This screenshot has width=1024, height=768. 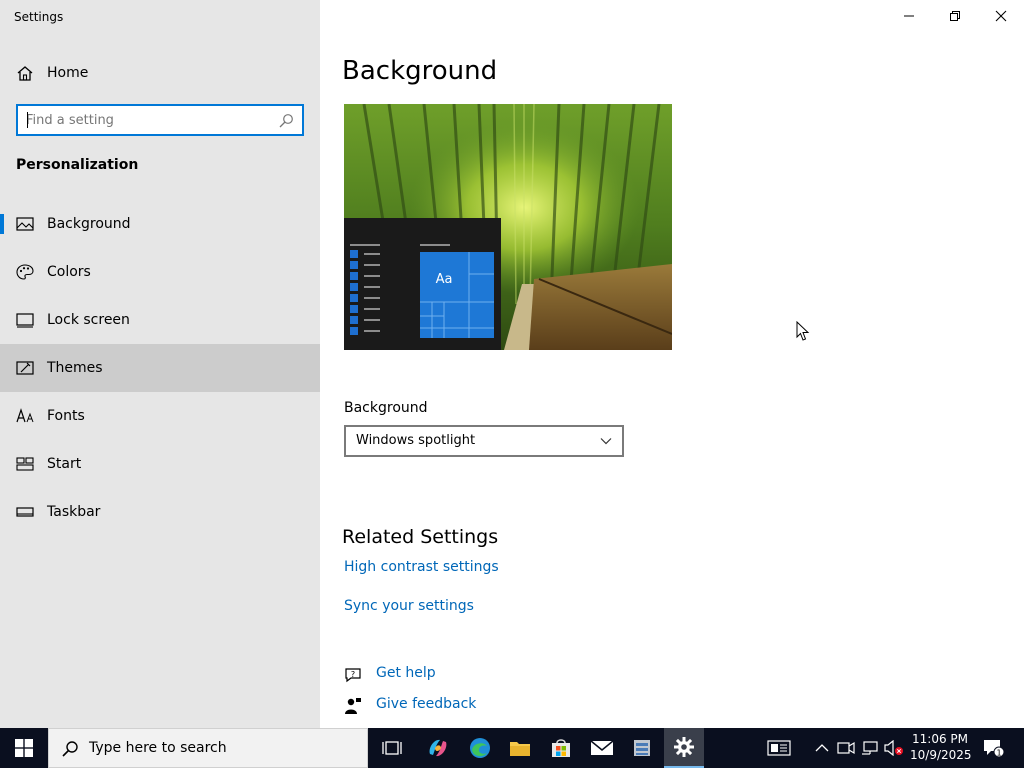 What do you see at coordinates (941, 755) in the screenshot?
I see `clock-date: 10/9/2025` at bounding box center [941, 755].